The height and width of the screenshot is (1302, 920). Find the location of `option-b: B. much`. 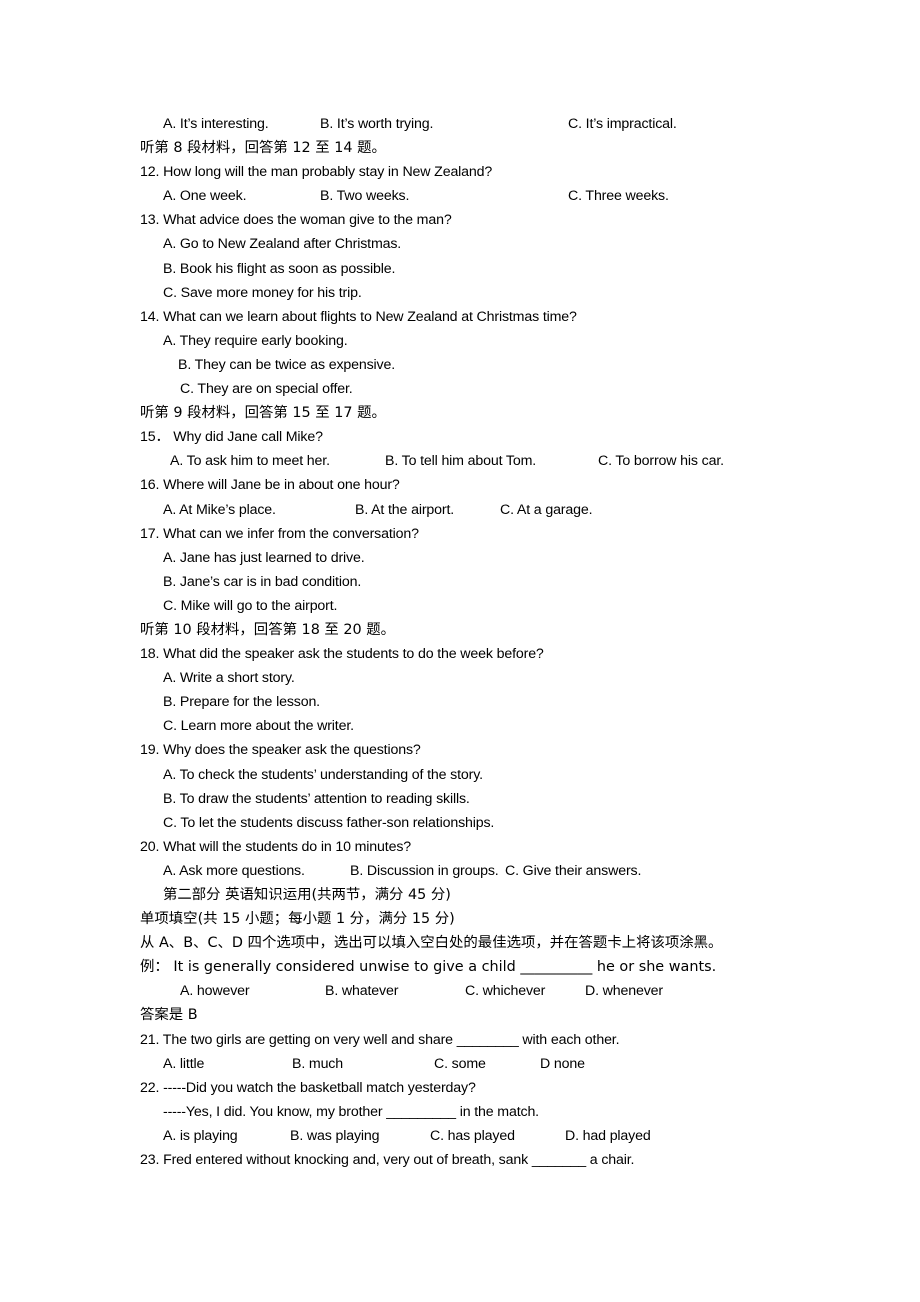

option-b: B. much is located at coordinates (317, 1064).